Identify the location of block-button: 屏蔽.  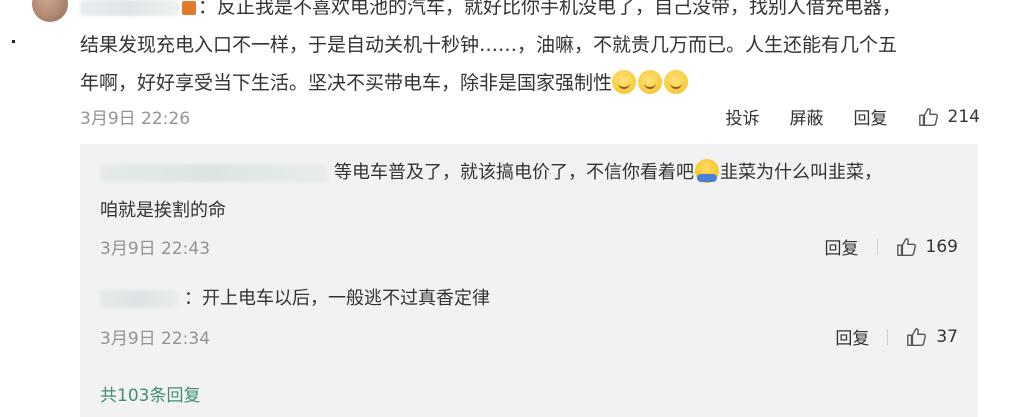
(807, 116).